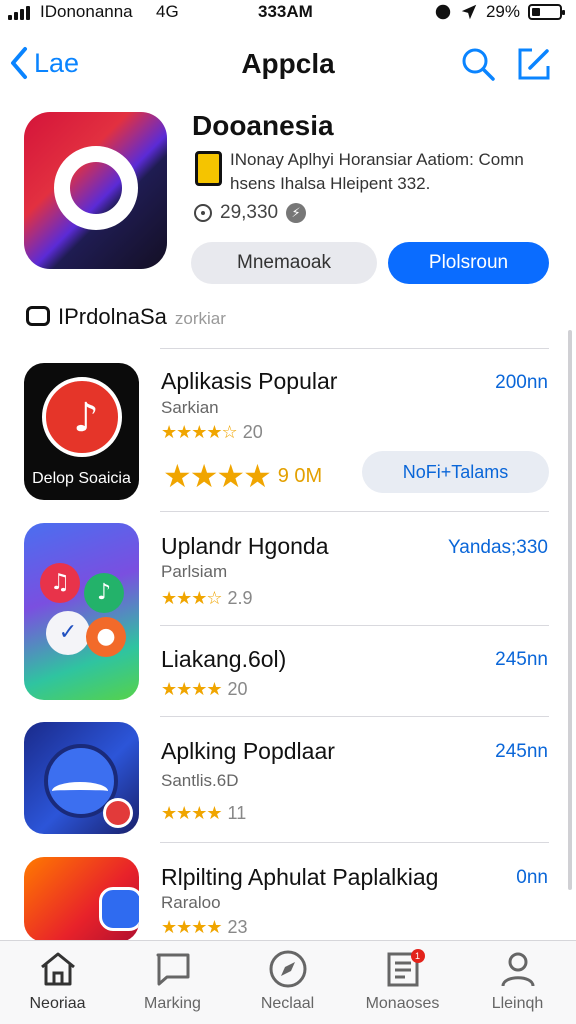 This screenshot has width=576, height=1024. What do you see at coordinates (81, 478) in the screenshot?
I see `app-icon-label: Delop Soaicia` at bounding box center [81, 478].